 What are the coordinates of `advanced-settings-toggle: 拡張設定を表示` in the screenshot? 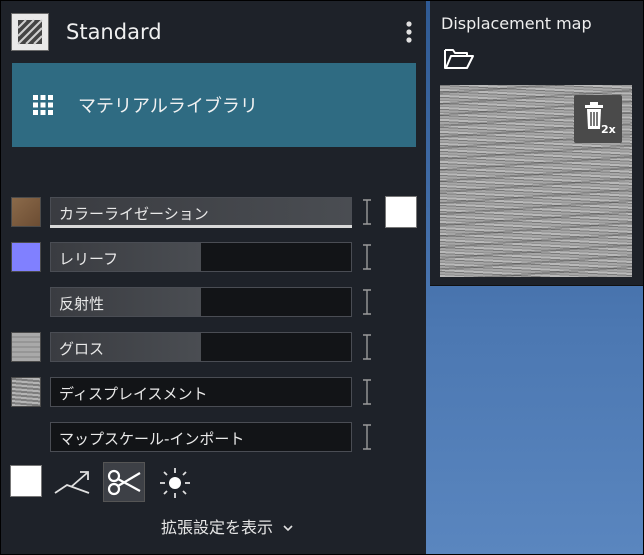 It's located at (227, 525).